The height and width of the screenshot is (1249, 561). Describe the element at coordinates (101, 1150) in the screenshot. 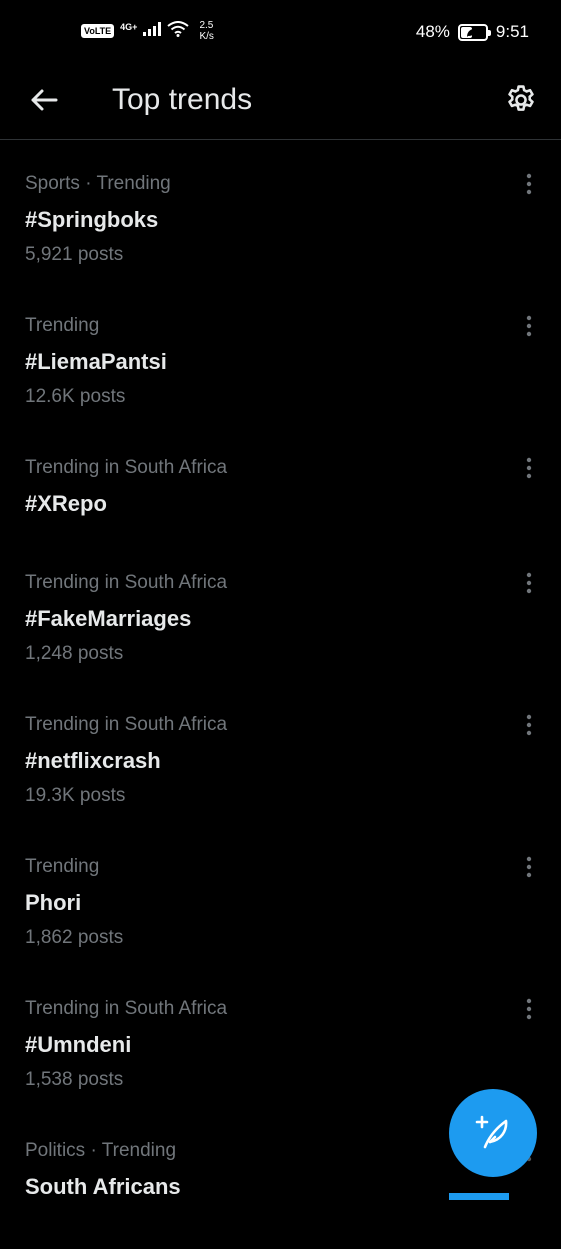

I see `trend-context: Politics · Trending` at that location.